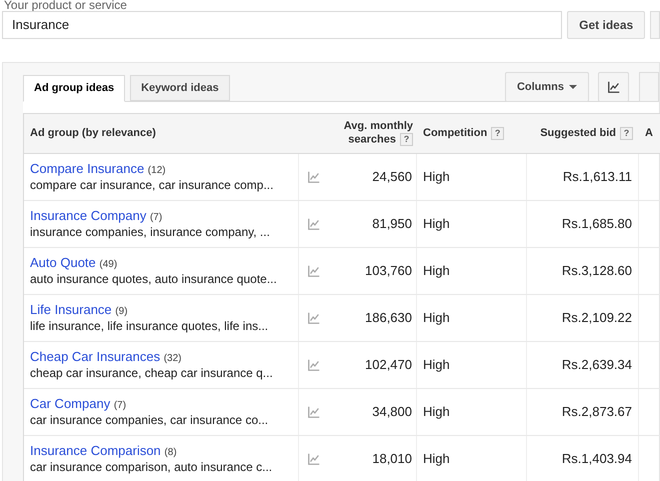  Describe the element at coordinates (176, 133) in the screenshot. I see `column-header: Ad group (by relevance)` at that location.